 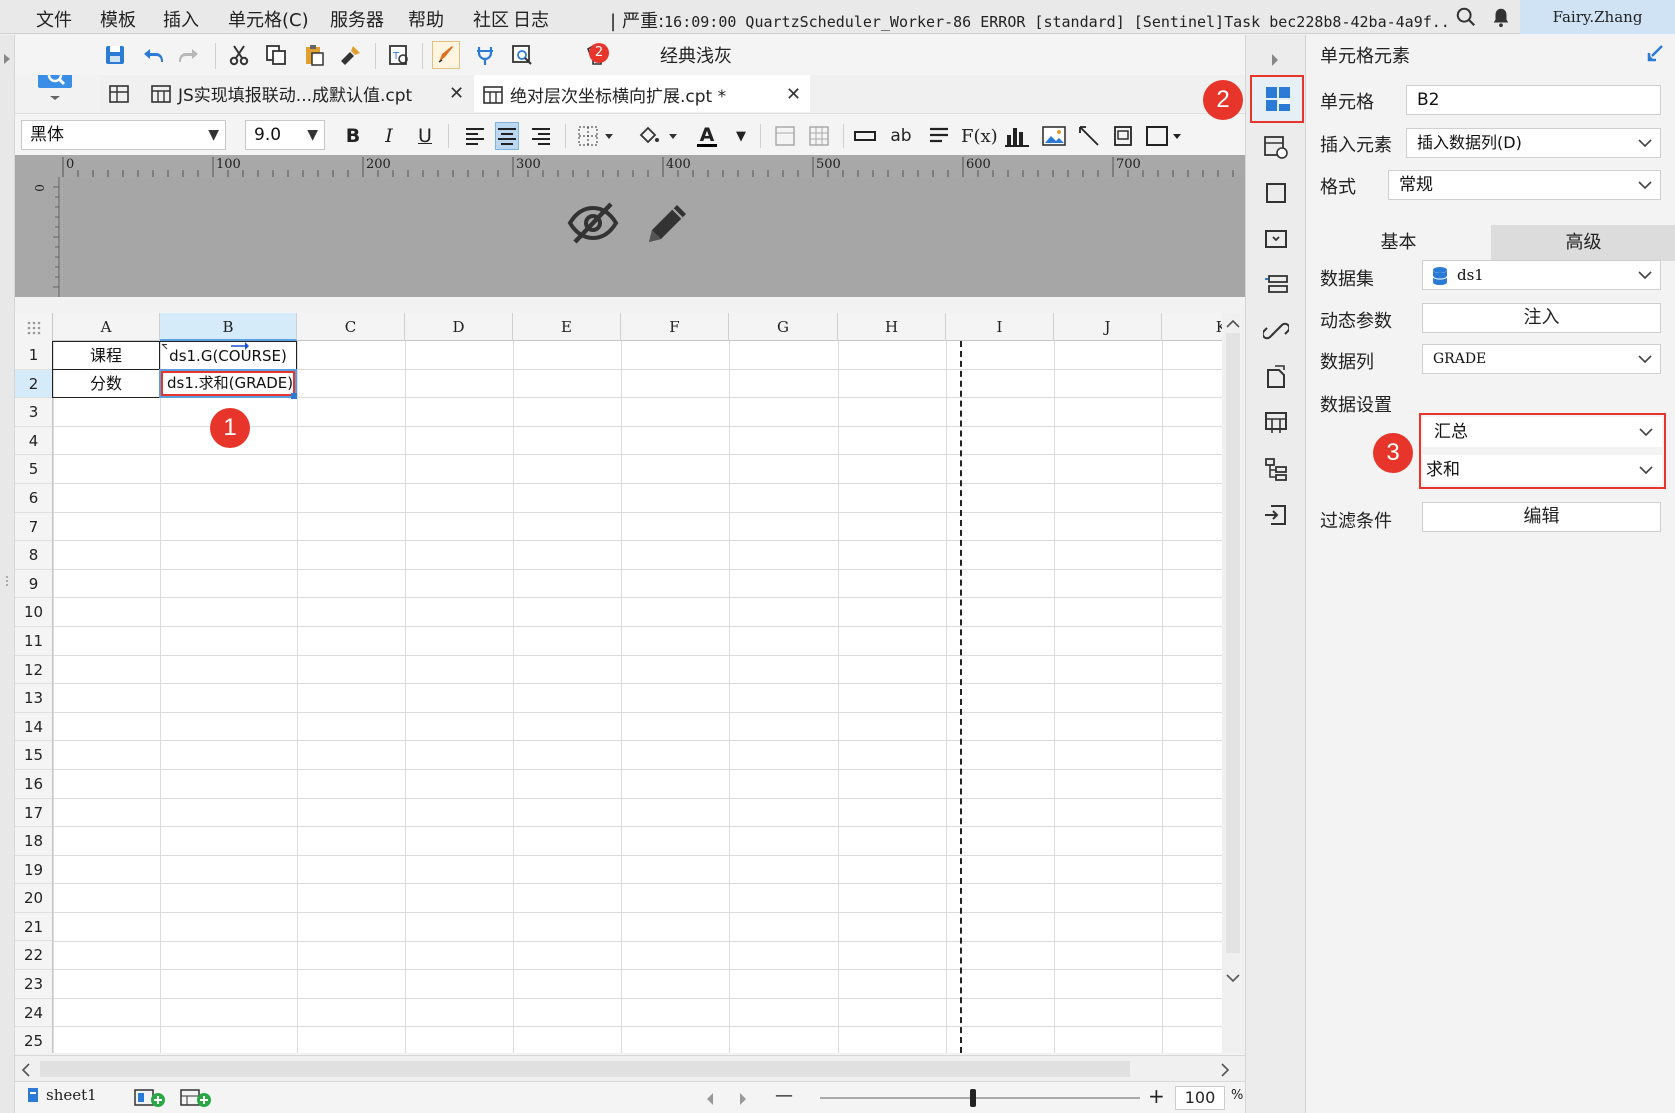 What do you see at coordinates (314, 55) in the screenshot?
I see `paste-icon` at bounding box center [314, 55].